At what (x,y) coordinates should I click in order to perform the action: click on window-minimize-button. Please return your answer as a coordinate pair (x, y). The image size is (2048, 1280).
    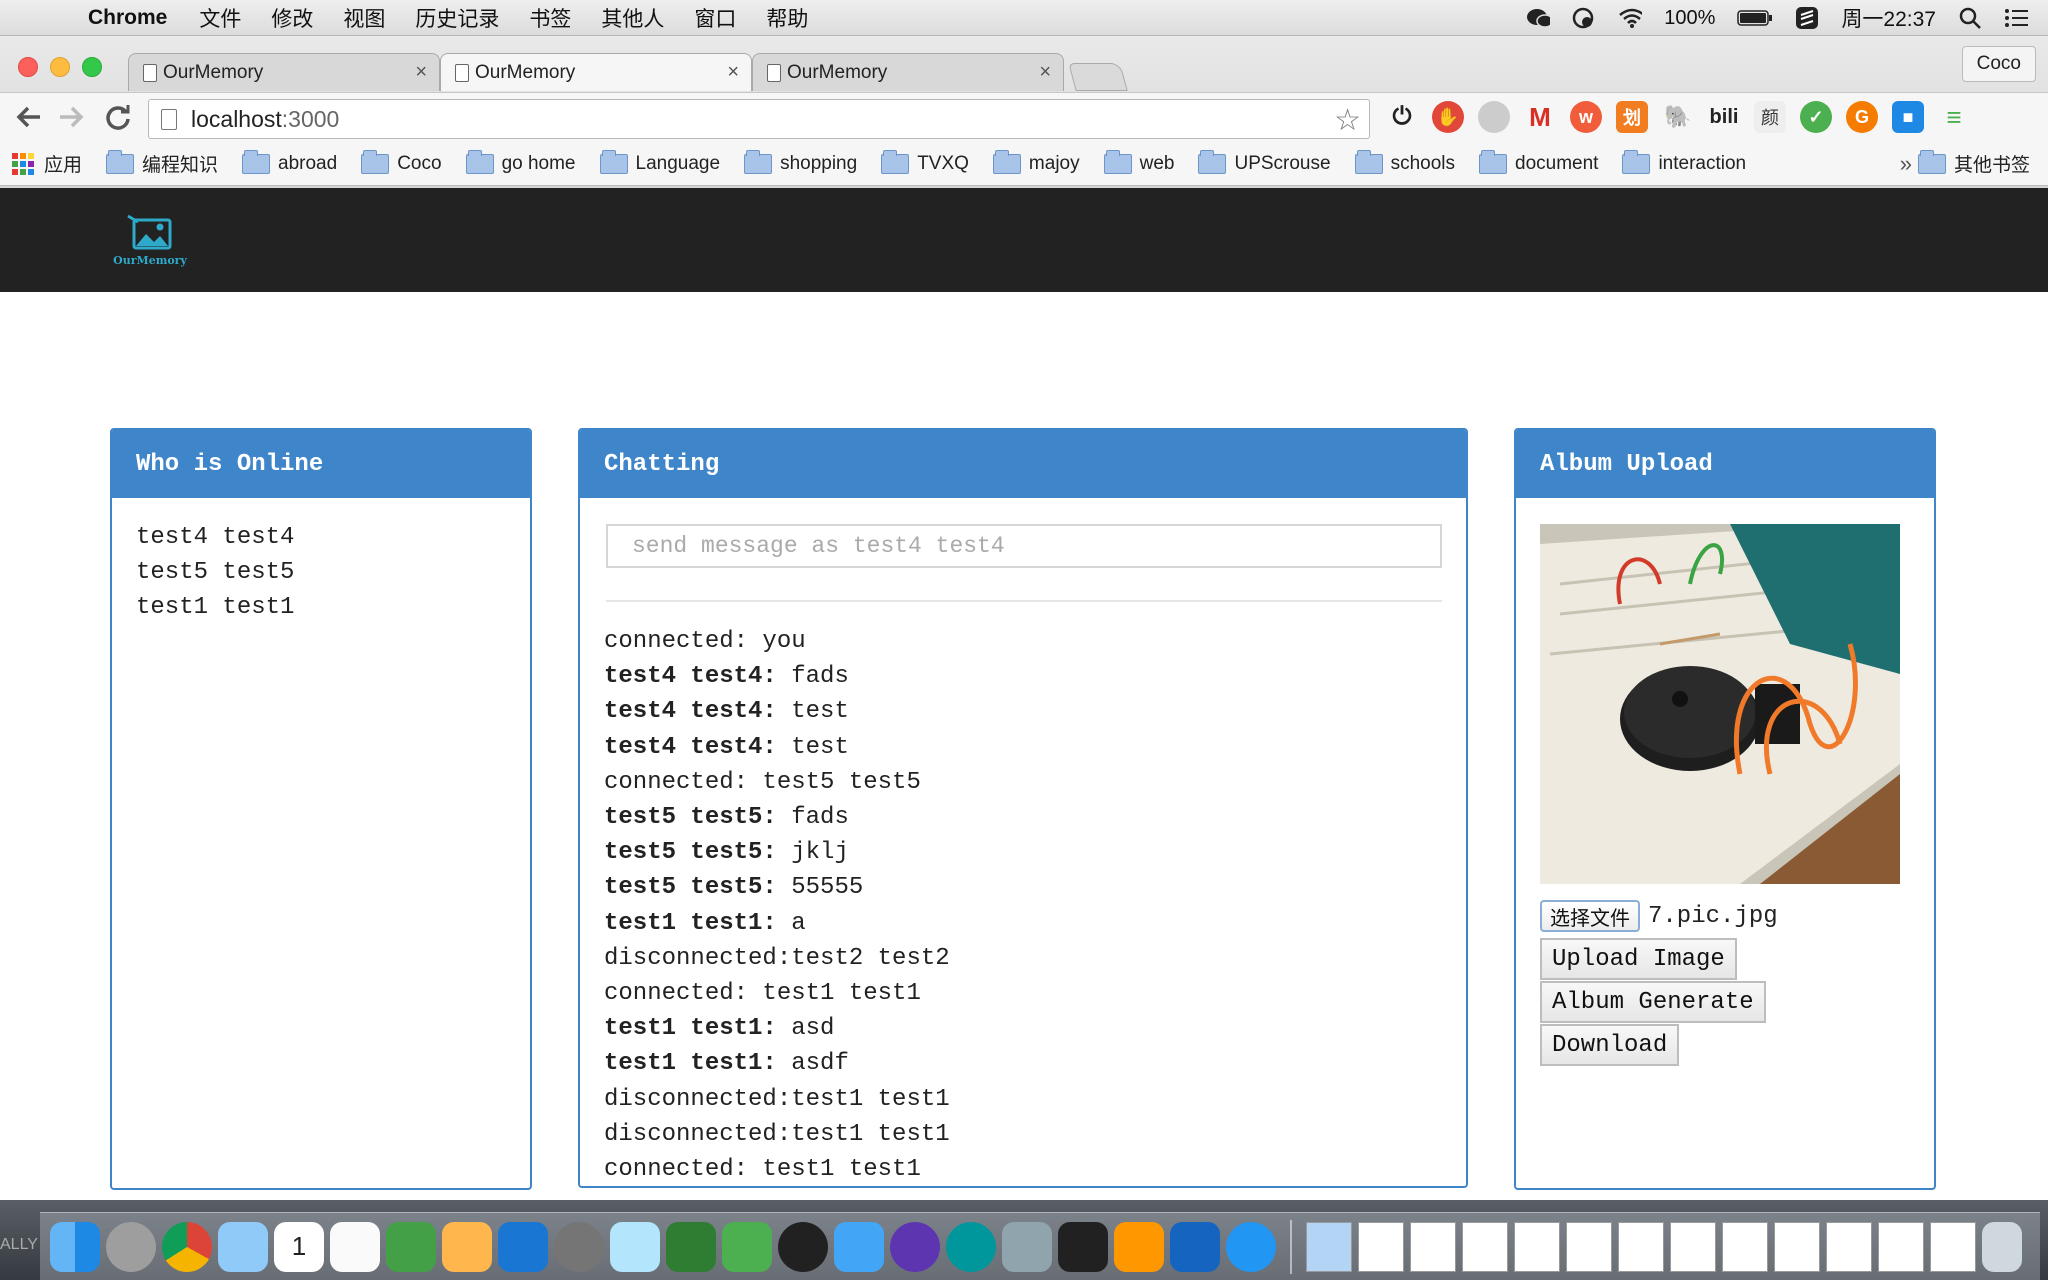
    Looking at the image, I should click on (60, 67).